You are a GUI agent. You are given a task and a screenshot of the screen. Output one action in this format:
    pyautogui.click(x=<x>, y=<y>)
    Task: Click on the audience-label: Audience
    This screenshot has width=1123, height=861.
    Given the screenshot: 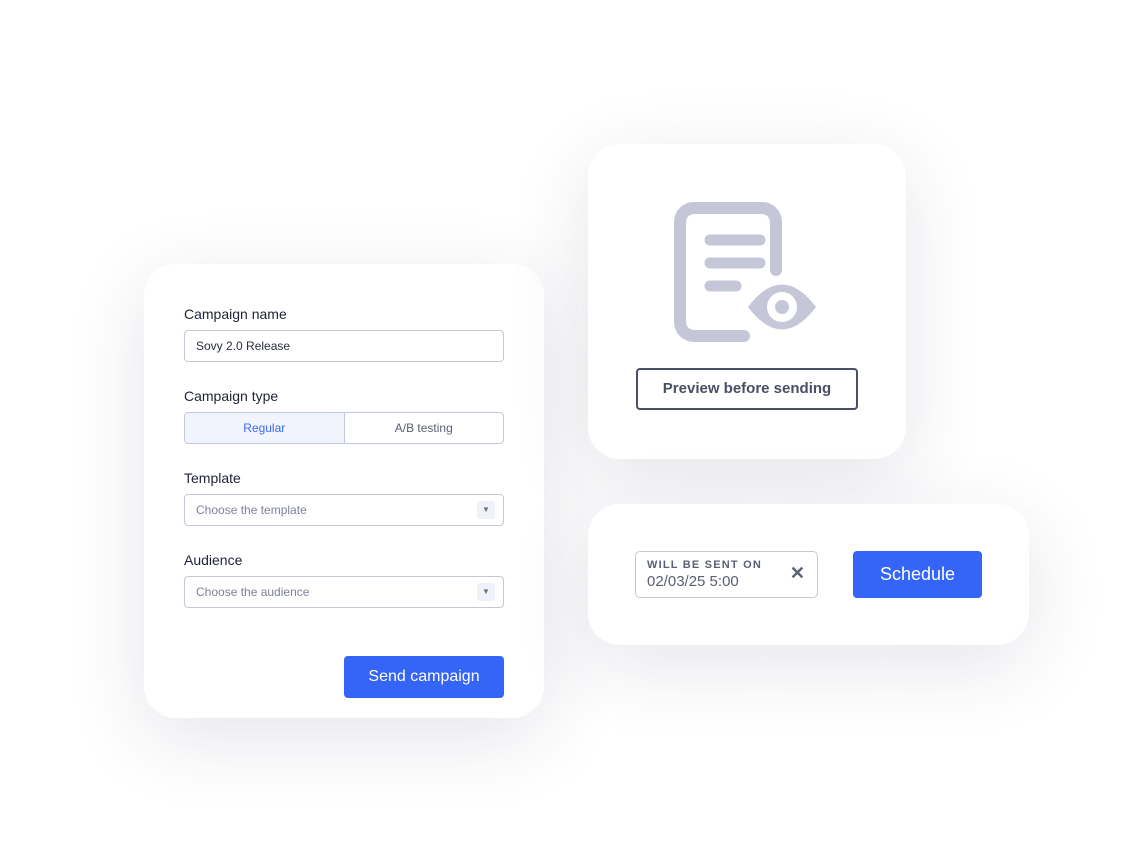 What is the action you would take?
    pyautogui.click(x=213, y=560)
    